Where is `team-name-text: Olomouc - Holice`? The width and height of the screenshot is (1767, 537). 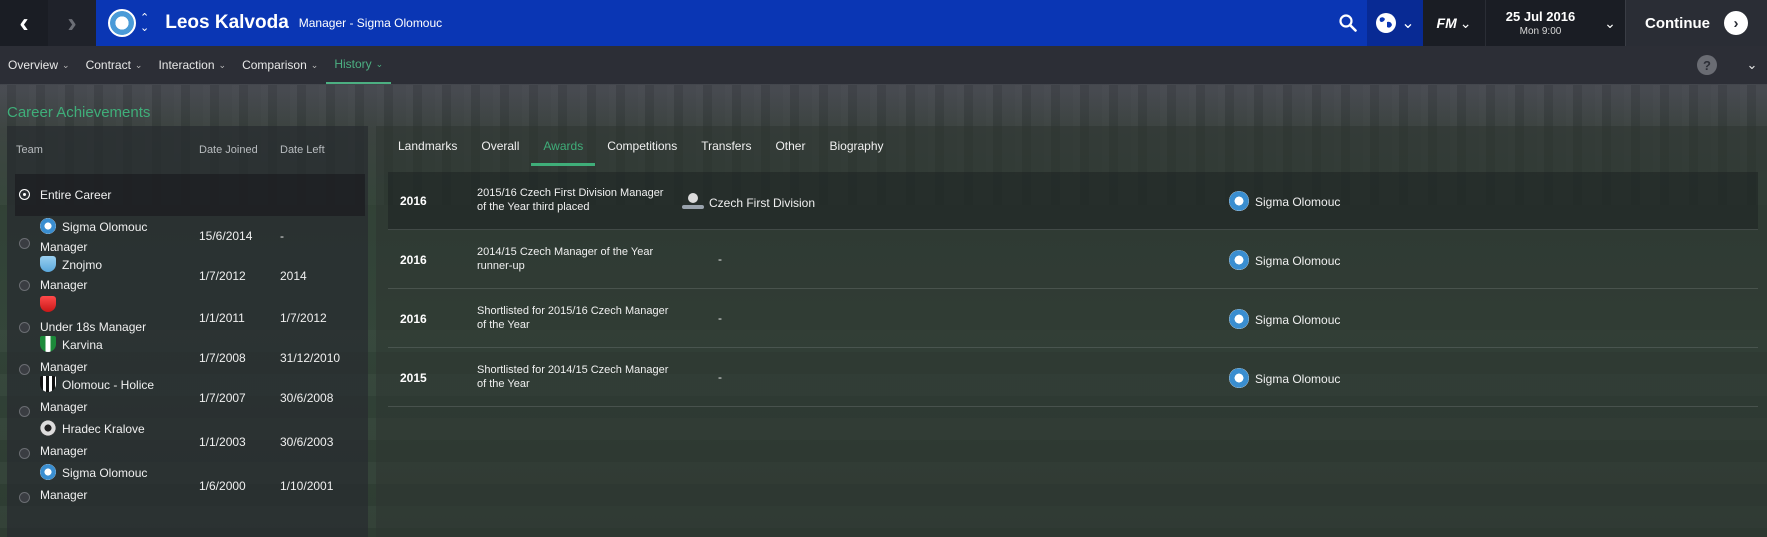
team-name-text: Olomouc - Holice is located at coordinates (108, 385).